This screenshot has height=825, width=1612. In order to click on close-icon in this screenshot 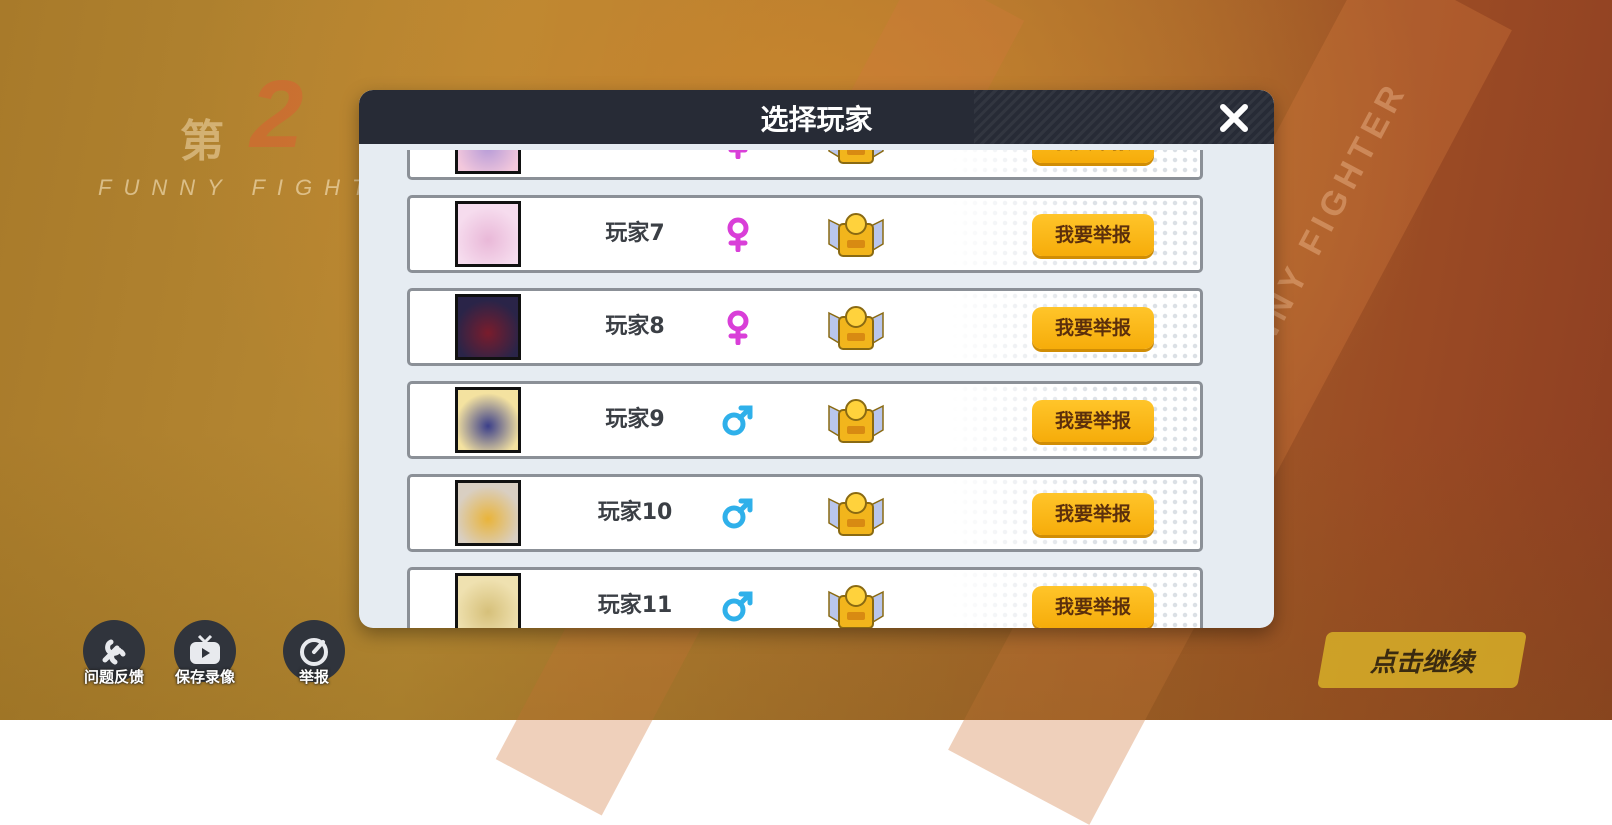, I will do `click(1234, 118)`.